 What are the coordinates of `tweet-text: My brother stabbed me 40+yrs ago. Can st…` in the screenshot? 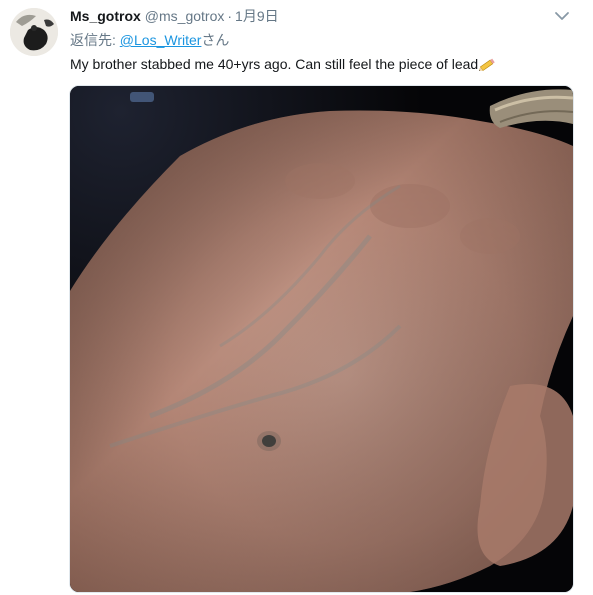 It's located at (283, 65).